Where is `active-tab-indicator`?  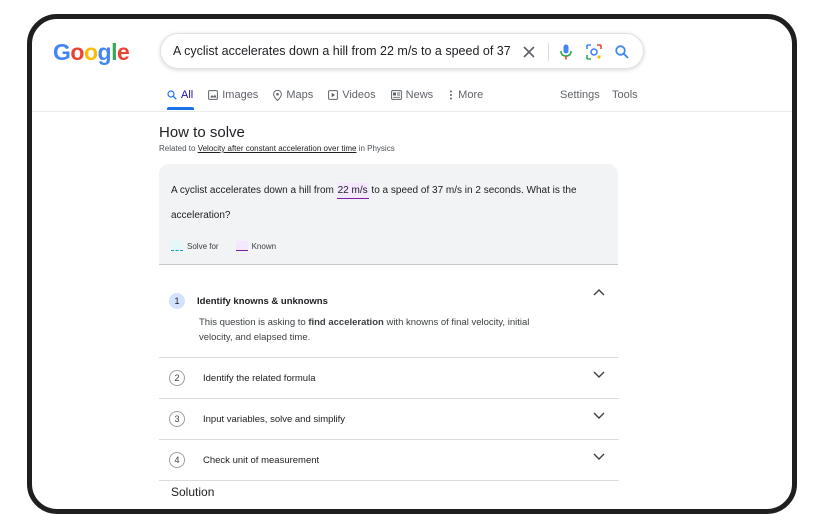
active-tab-indicator is located at coordinates (180, 108).